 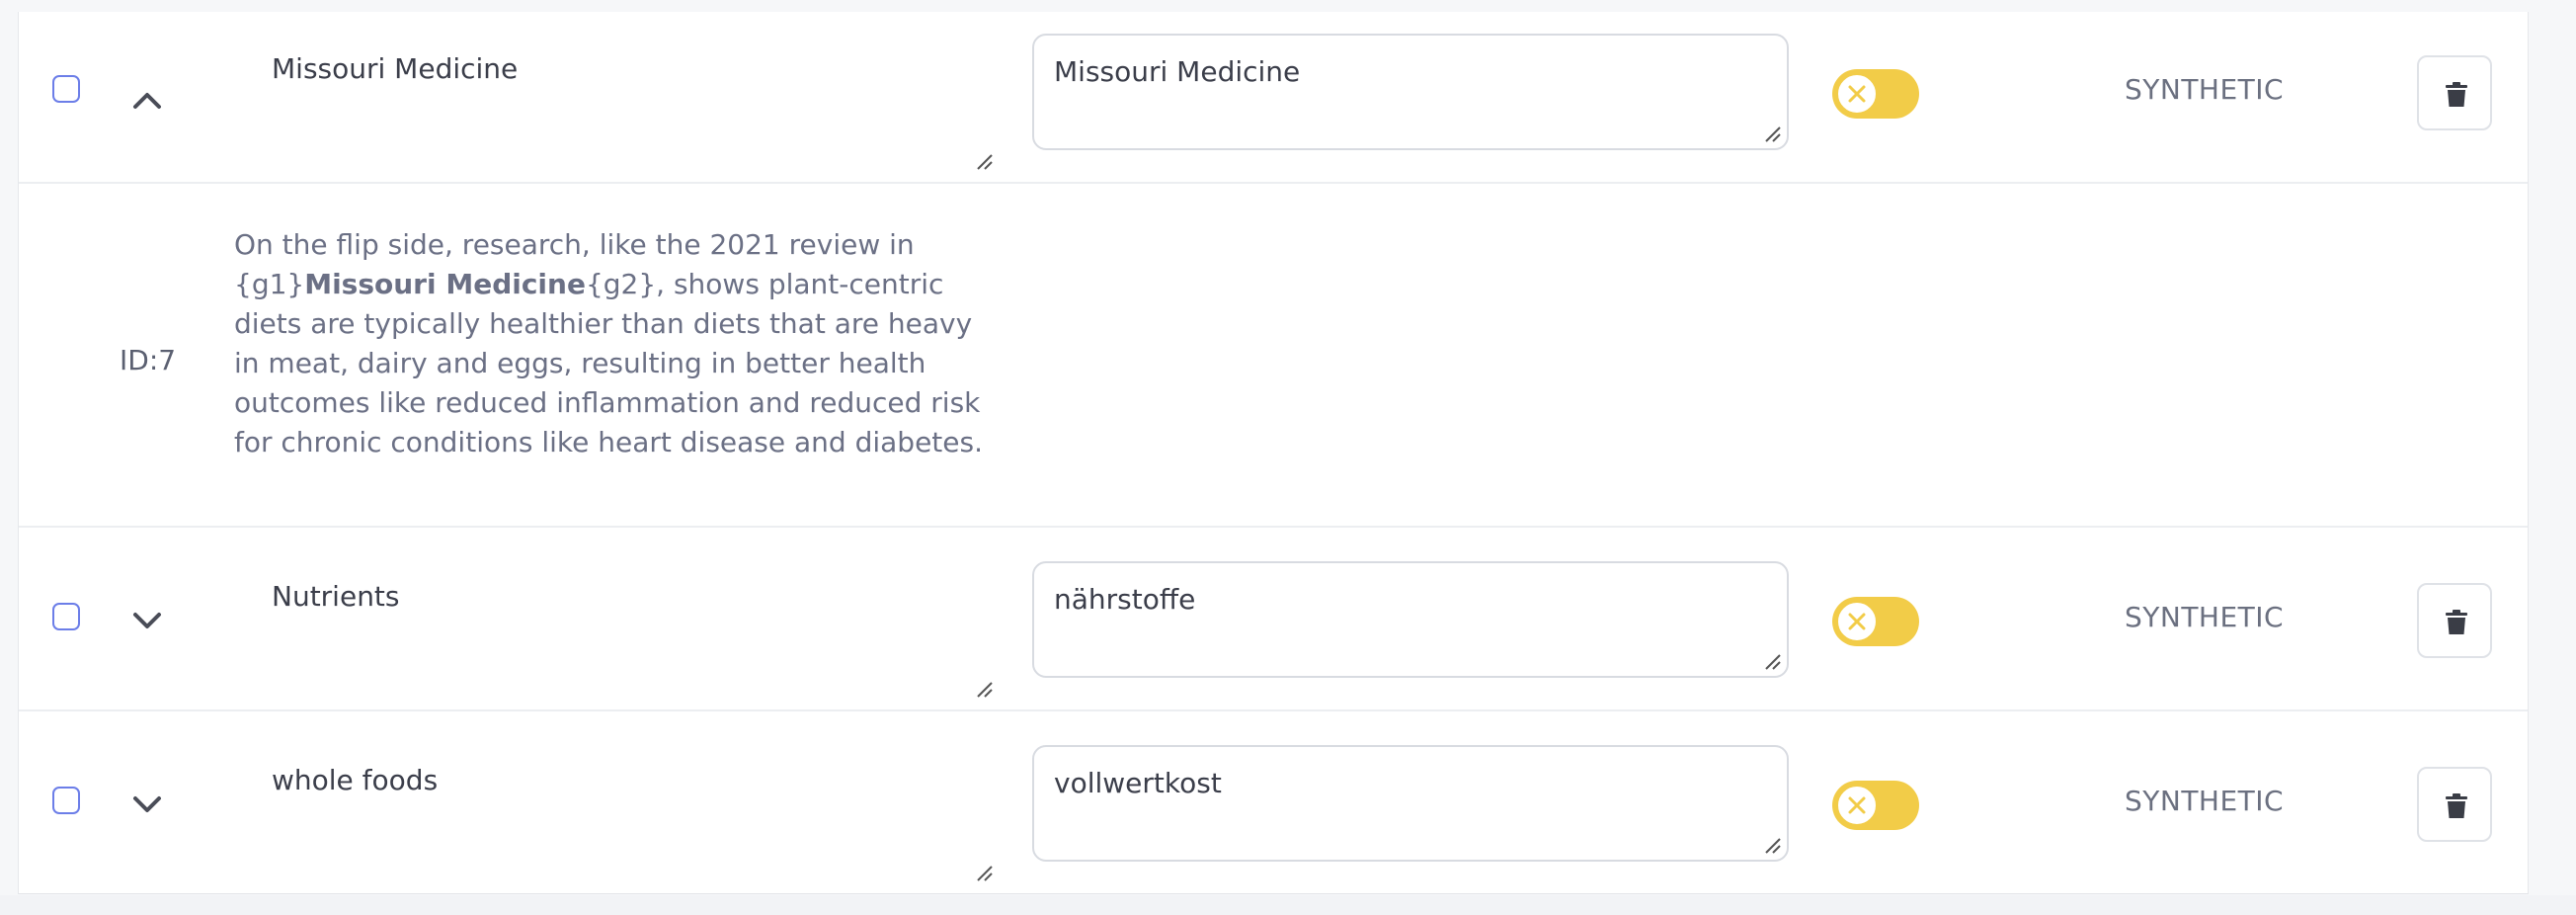 What do you see at coordinates (445, 284) in the screenshot?
I see `context-text-highlight: Missouri Medicine` at bounding box center [445, 284].